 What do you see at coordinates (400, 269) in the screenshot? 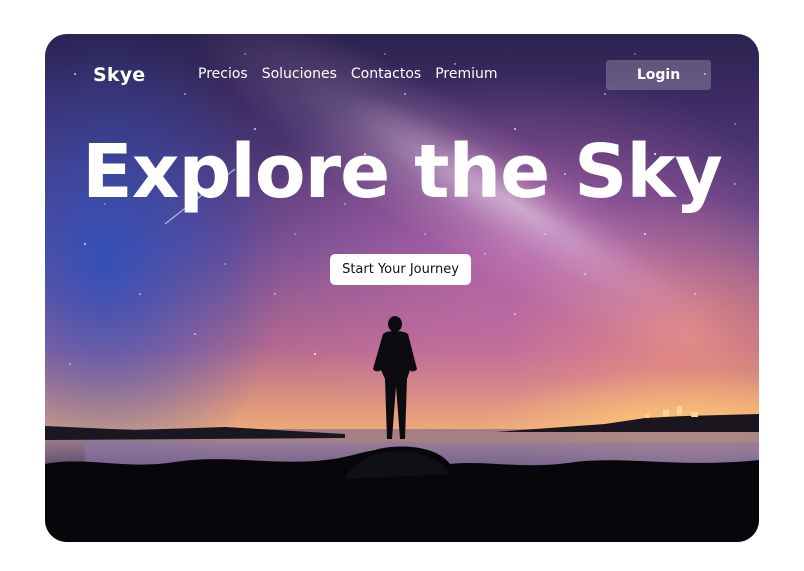
I see `start-journey-button: Start Your Journey` at bounding box center [400, 269].